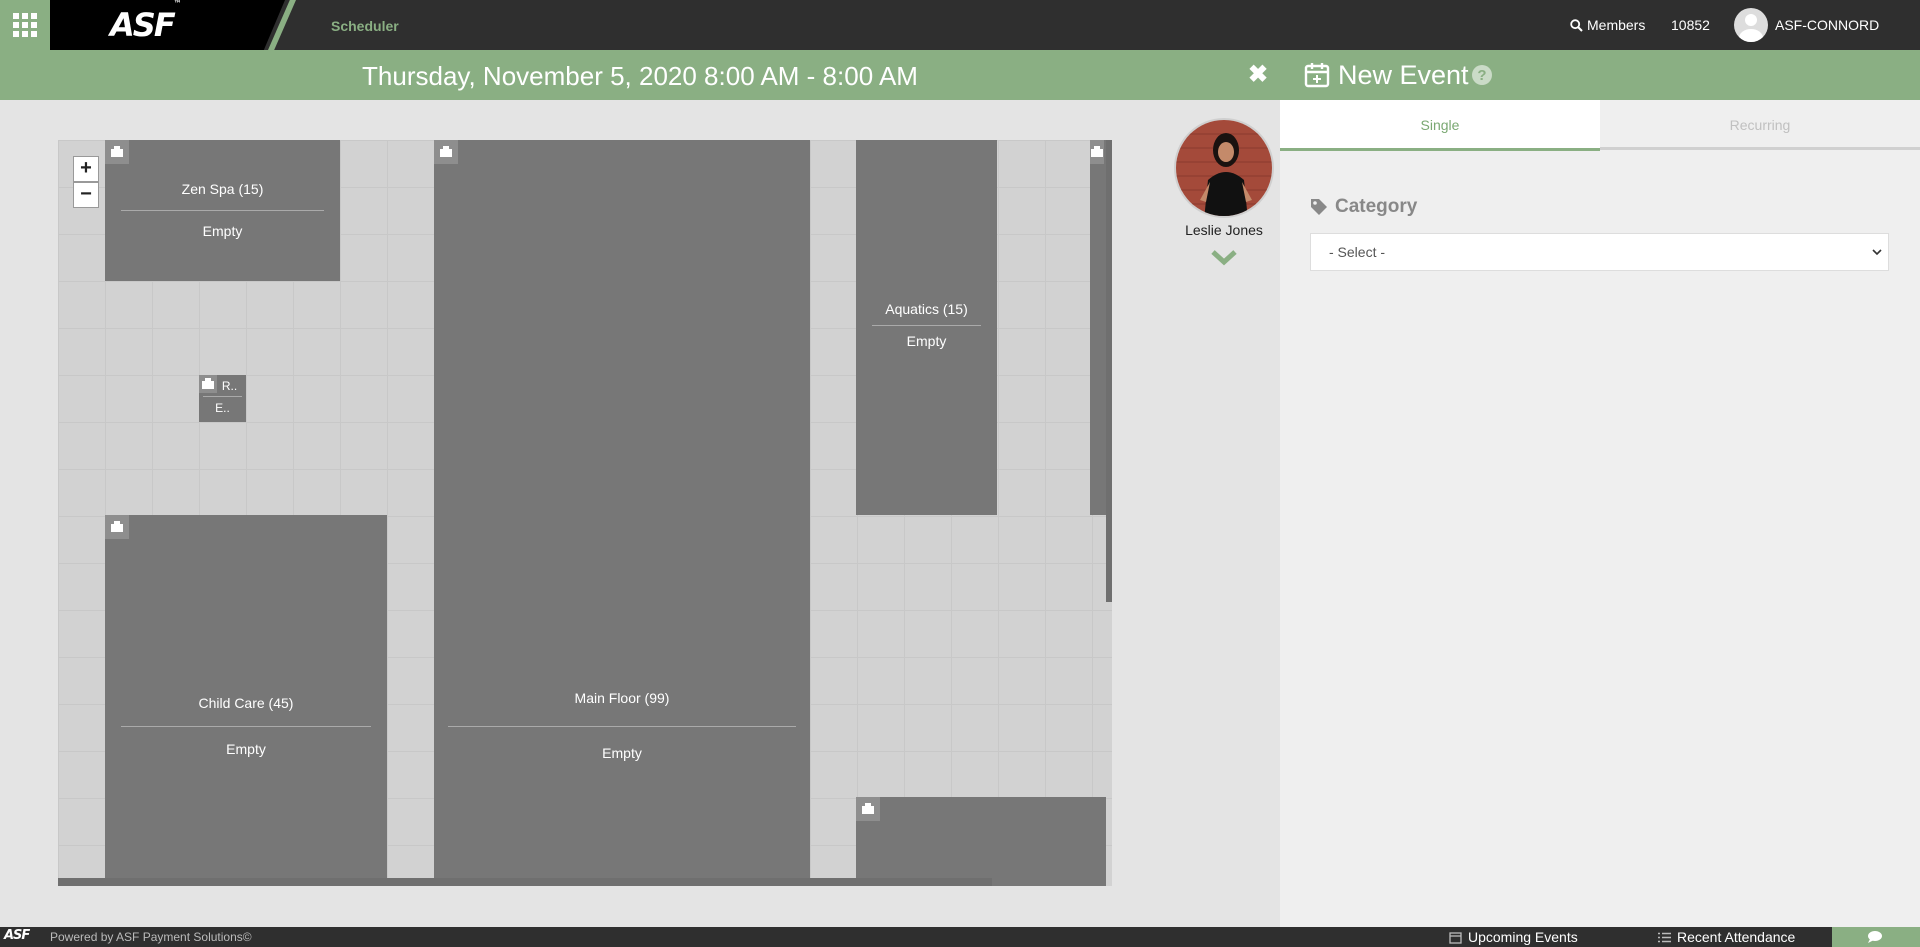 This screenshot has width=1920, height=947. I want to click on trainer-card: Leslie Jones, so click(1224, 194).